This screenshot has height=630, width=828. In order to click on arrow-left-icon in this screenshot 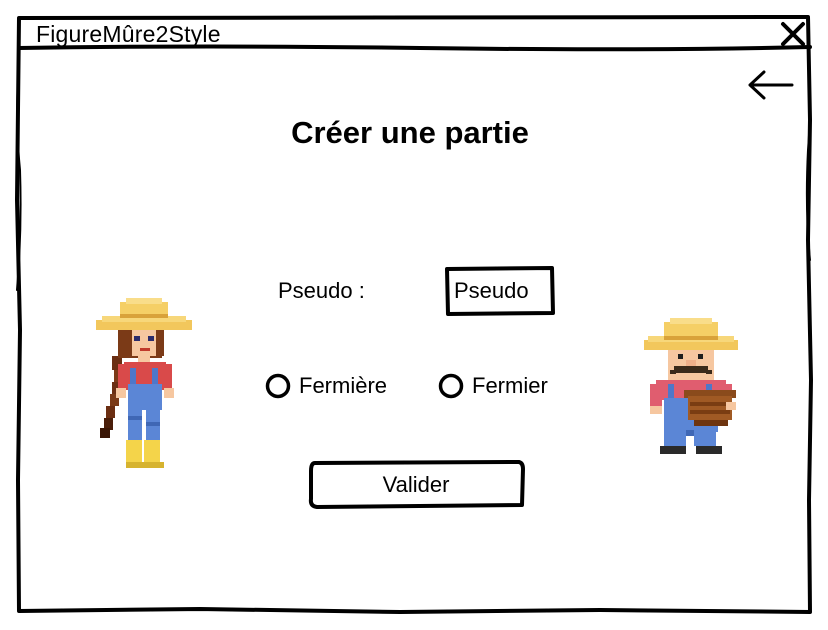, I will do `click(771, 85)`.